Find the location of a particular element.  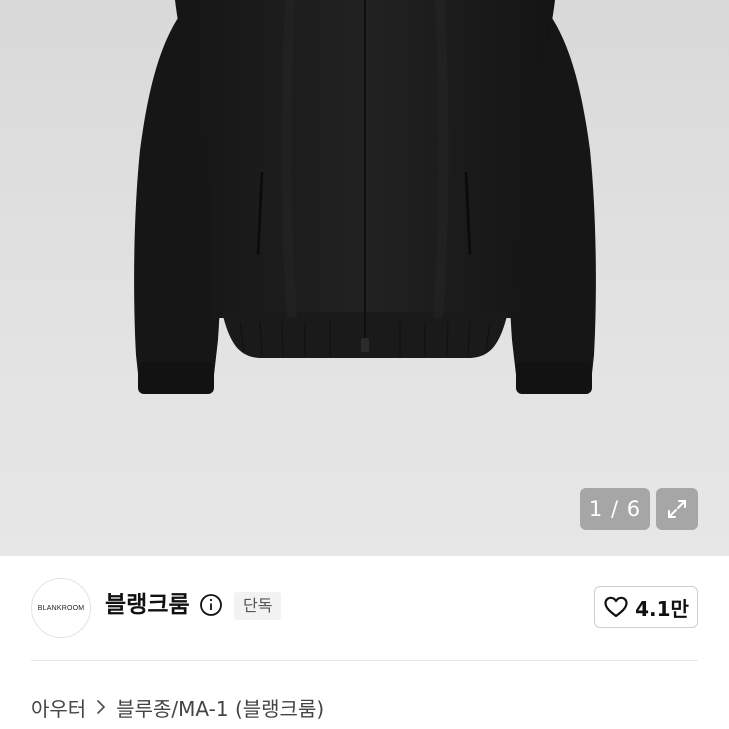

section-divider is located at coordinates (364, 660).